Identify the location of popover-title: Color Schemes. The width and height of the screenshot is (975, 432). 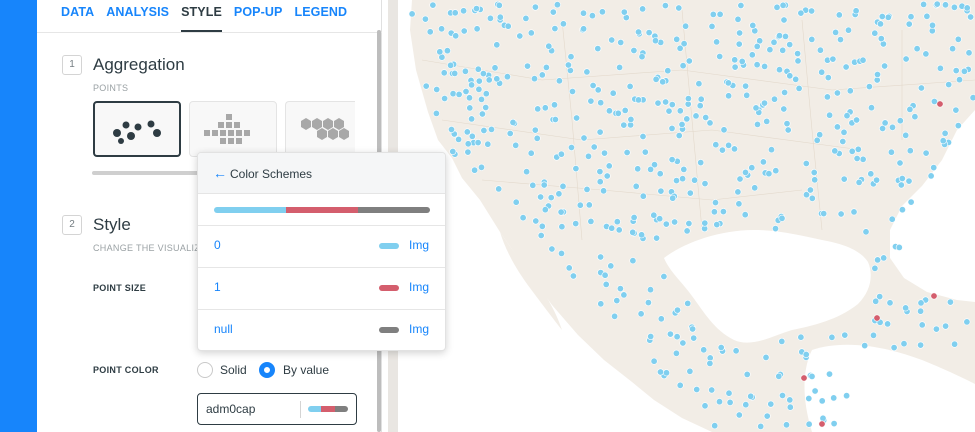
(271, 174).